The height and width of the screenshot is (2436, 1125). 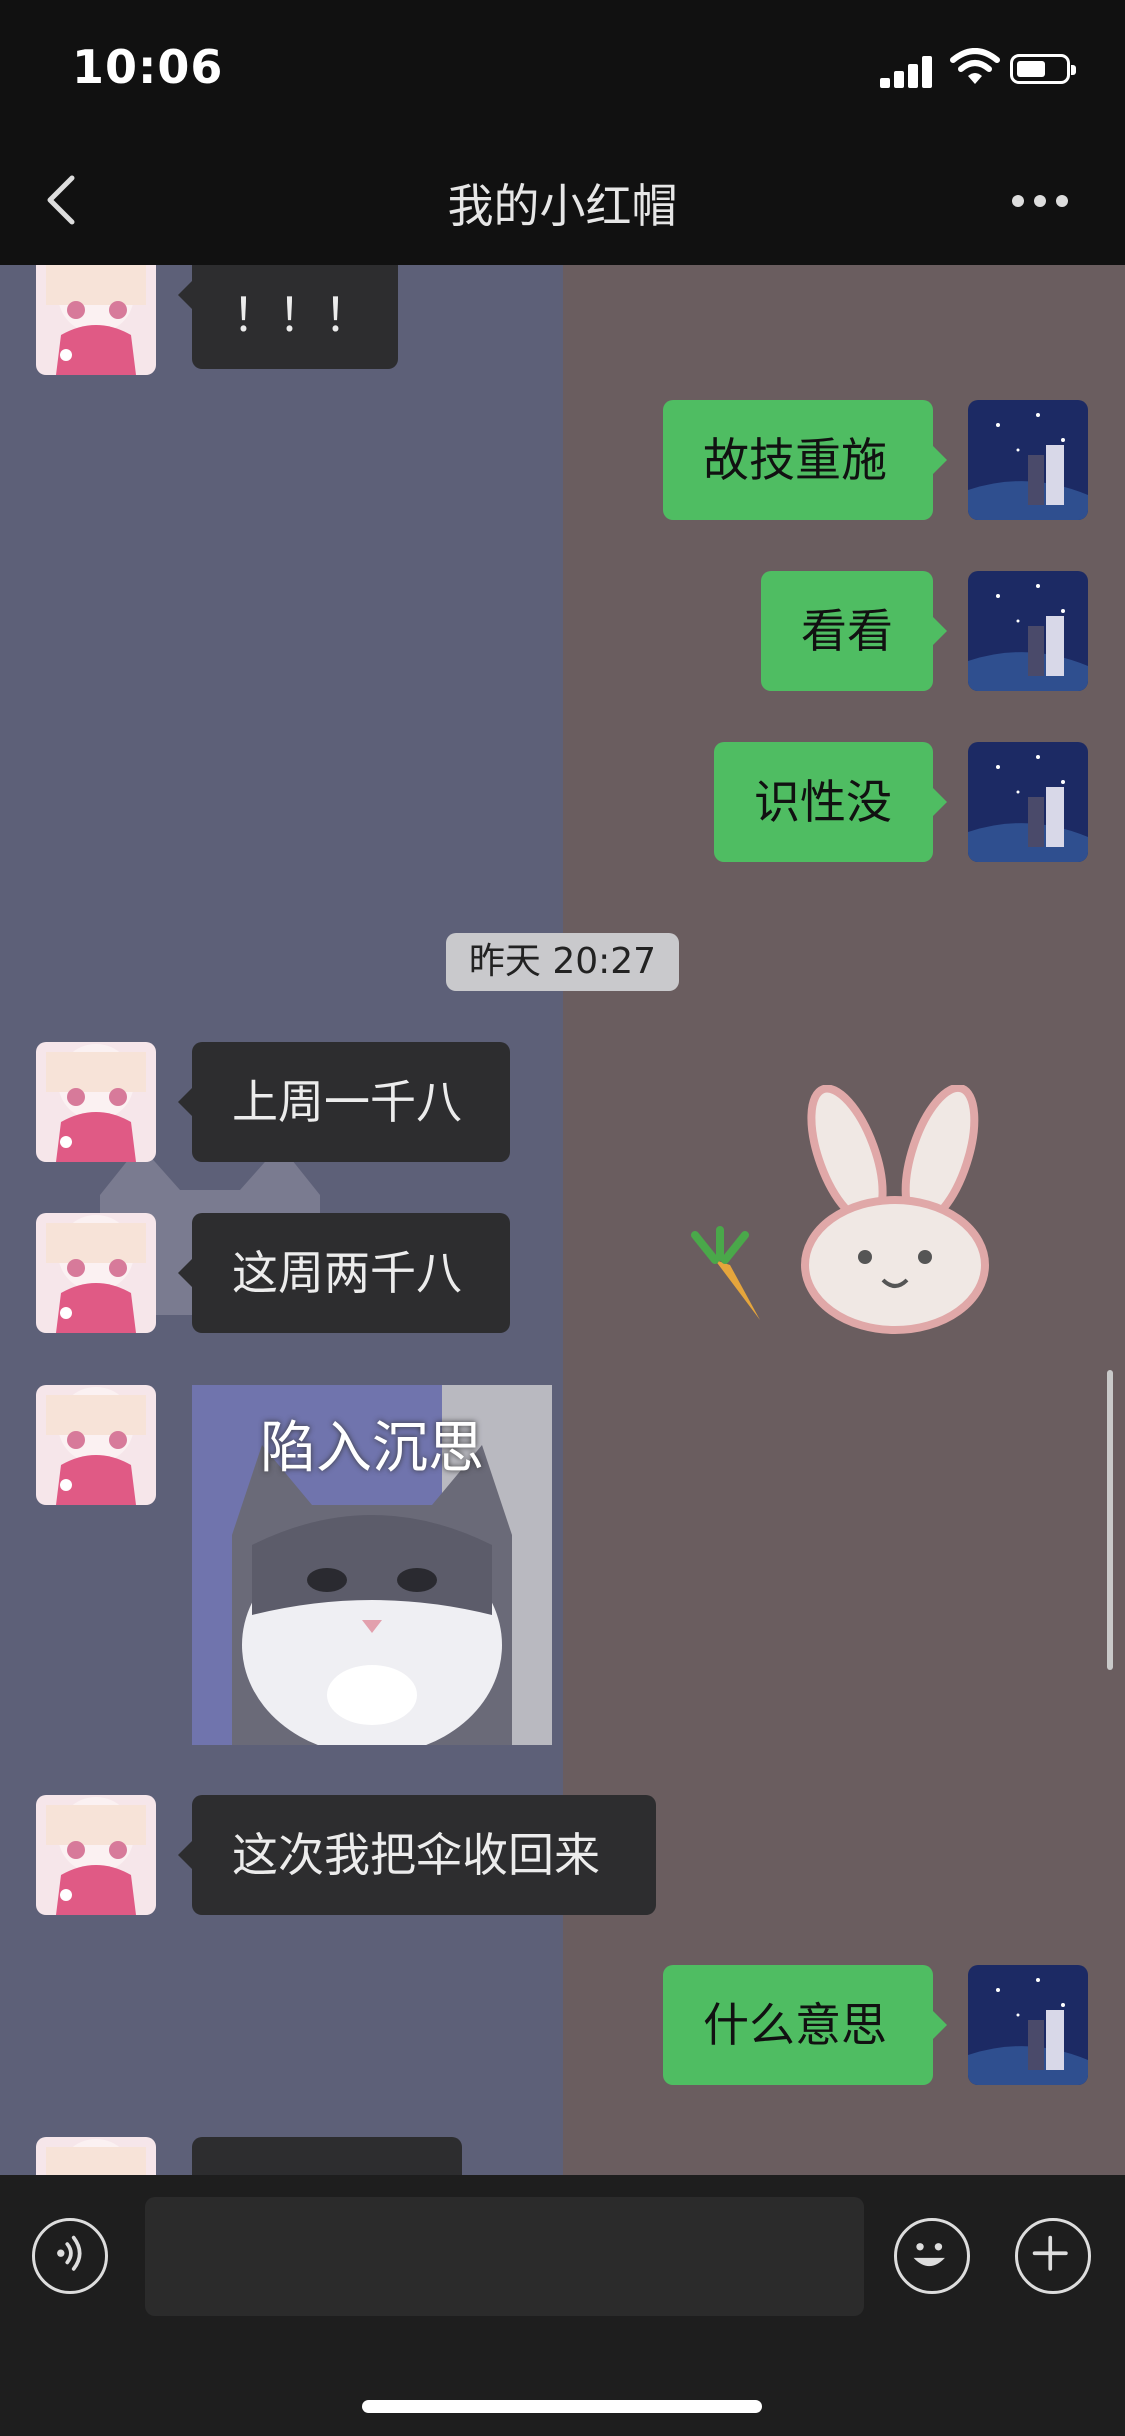 I want to click on message-bubble: 识性没, so click(x=830, y=802).